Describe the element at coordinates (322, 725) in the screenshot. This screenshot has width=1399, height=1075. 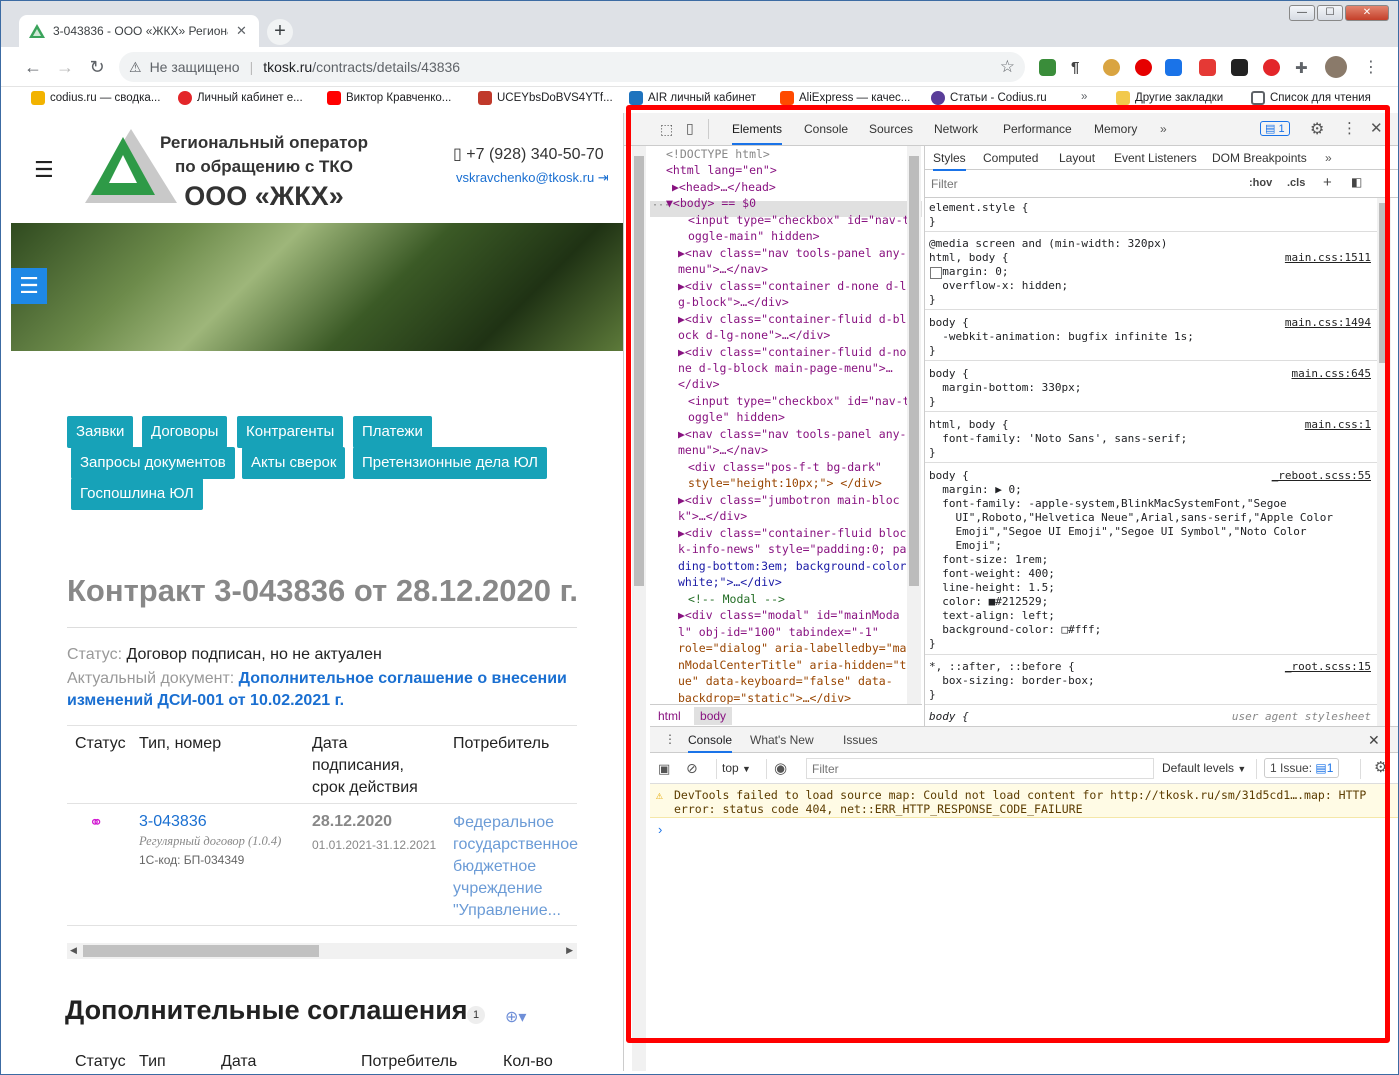
I see `table-top-border` at that location.